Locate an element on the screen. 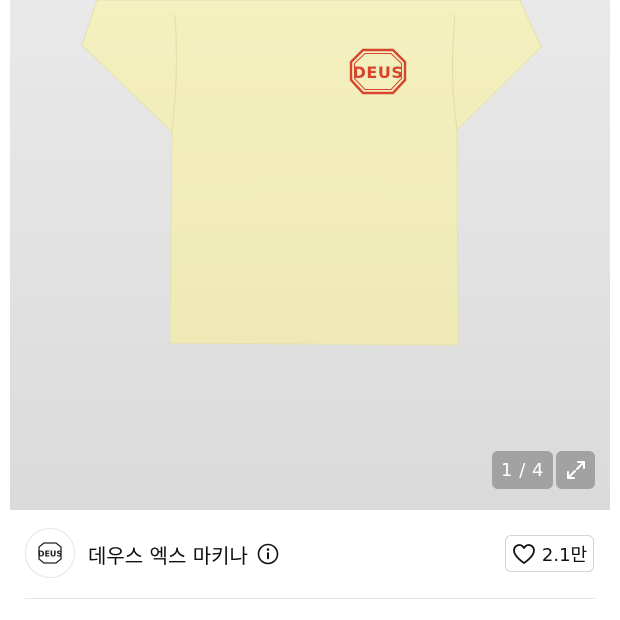  divider is located at coordinates (310, 598).